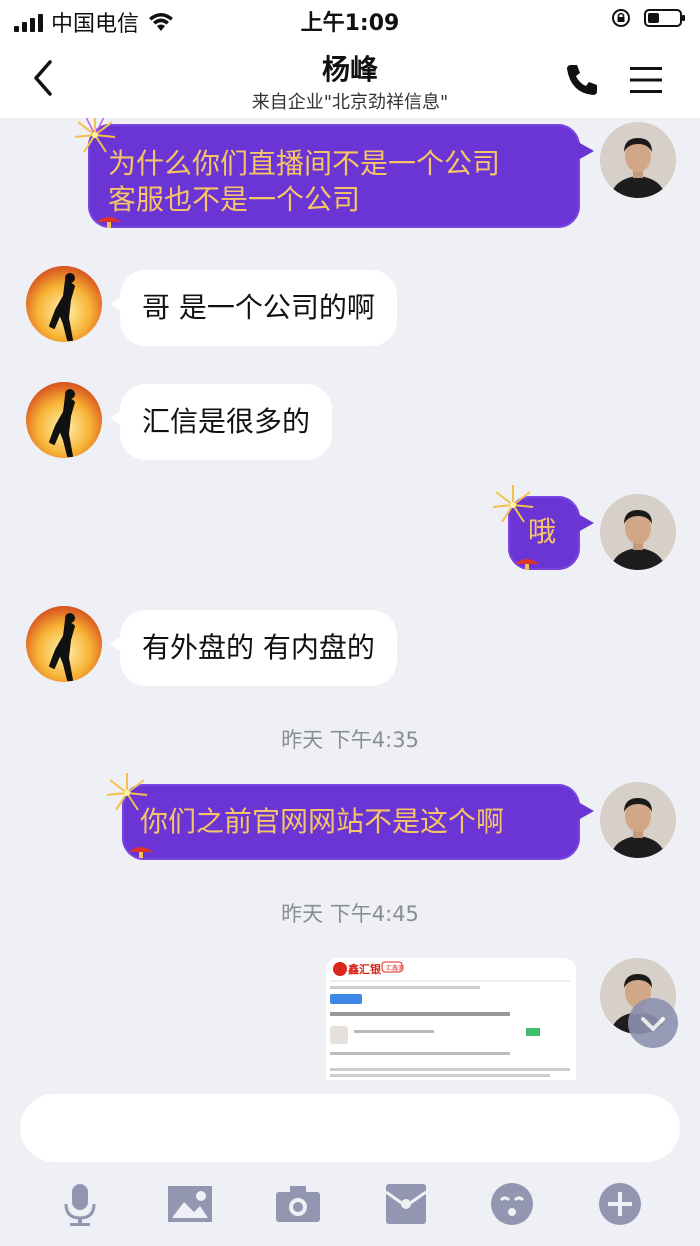 The width and height of the screenshot is (700, 1246). Describe the element at coordinates (221, 422) in the screenshot. I see `message-bubble-in: 汇信是很多的` at that location.